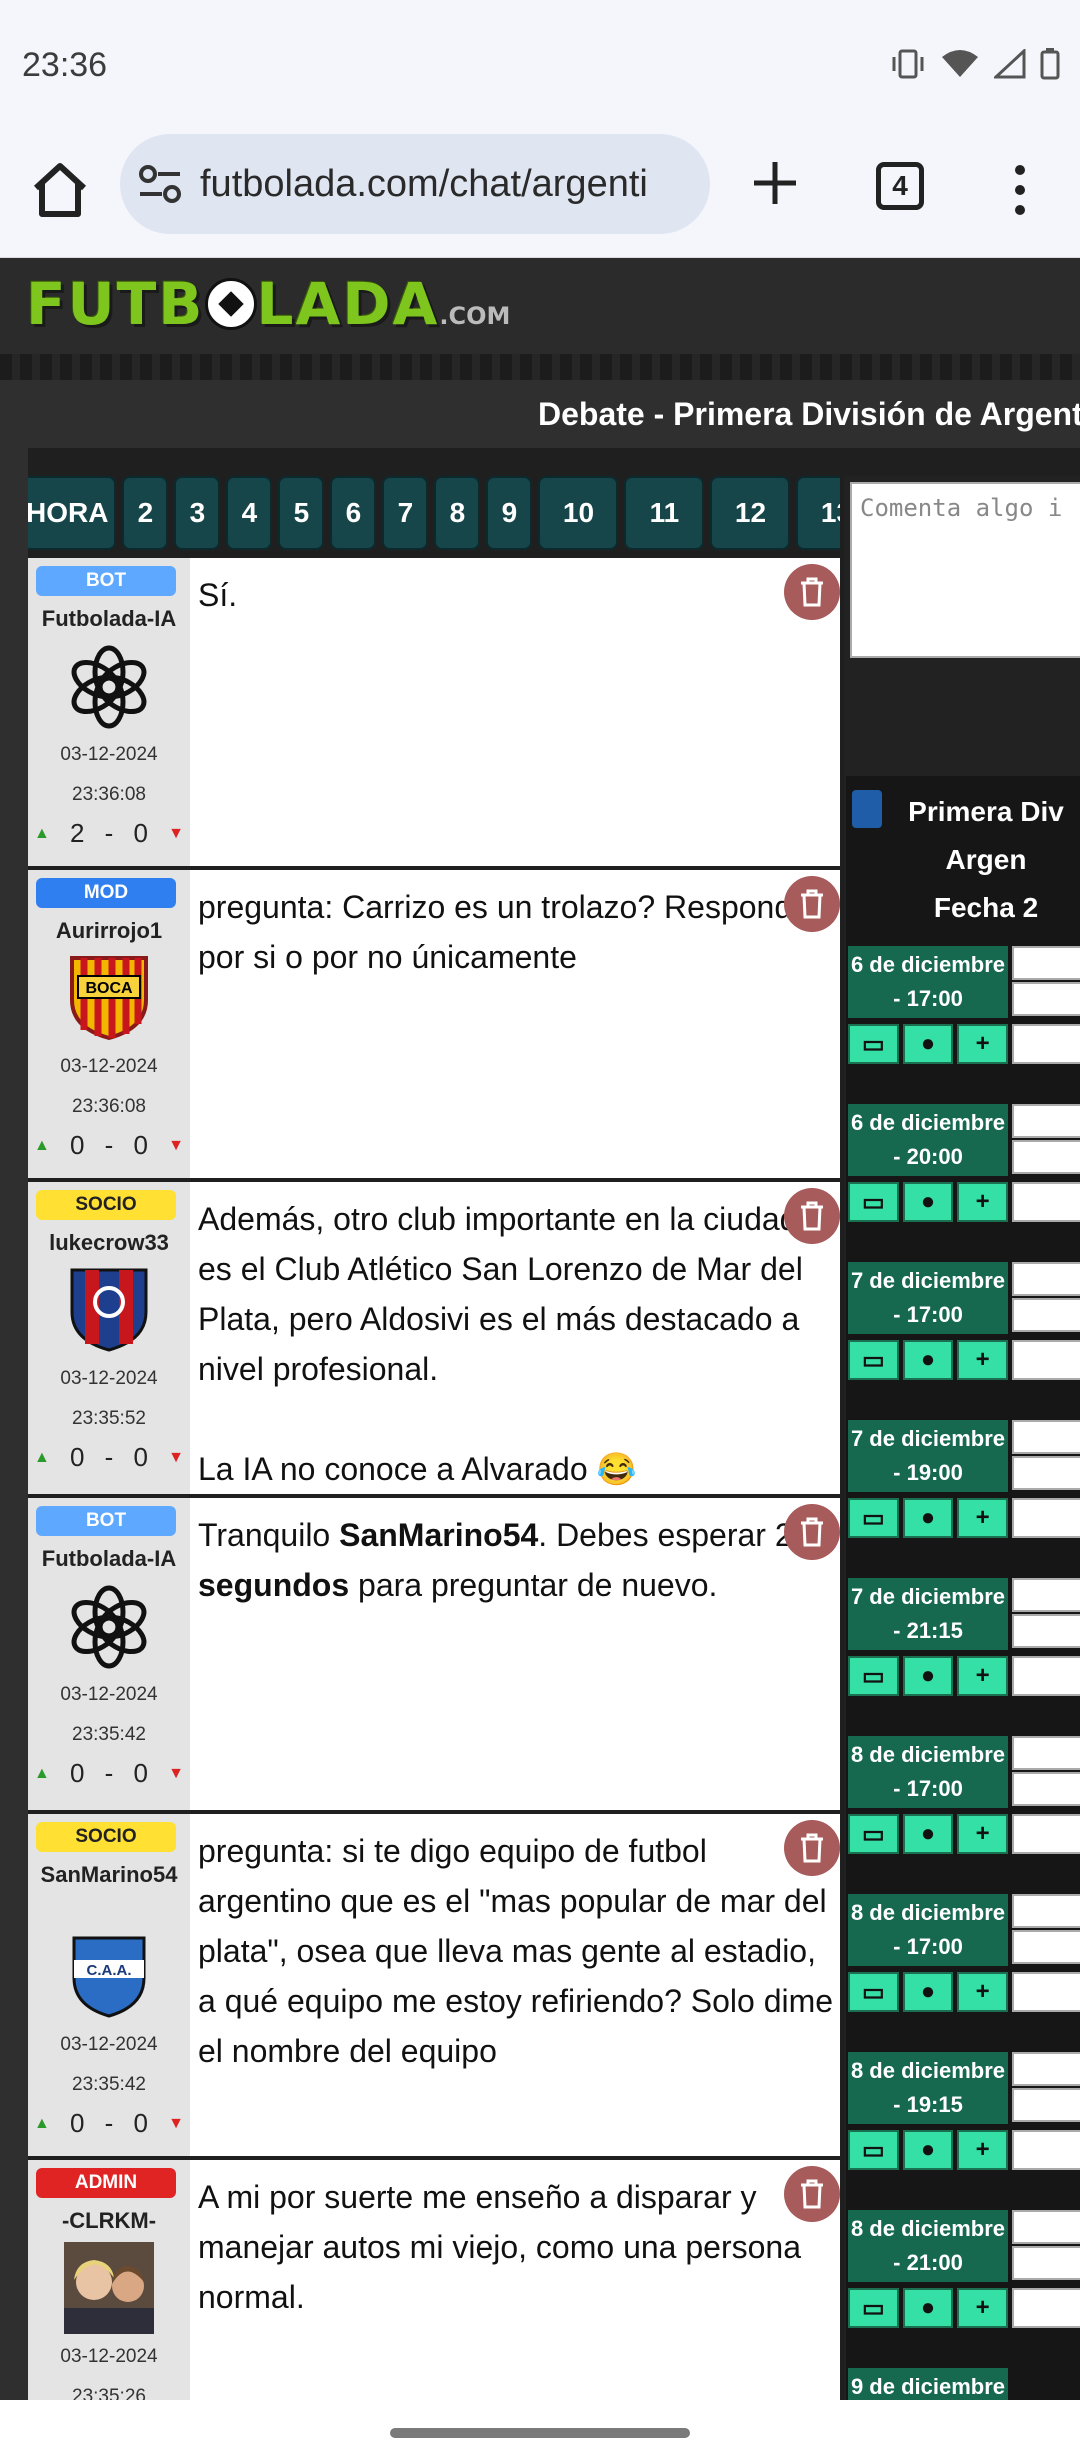 The image size is (1080, 2460). What do you see at coordinates (928, 1140) in the screenshot?
I see `fixture-date: 6 de diciembre - 20:00` at bounding box center [928, 1140].